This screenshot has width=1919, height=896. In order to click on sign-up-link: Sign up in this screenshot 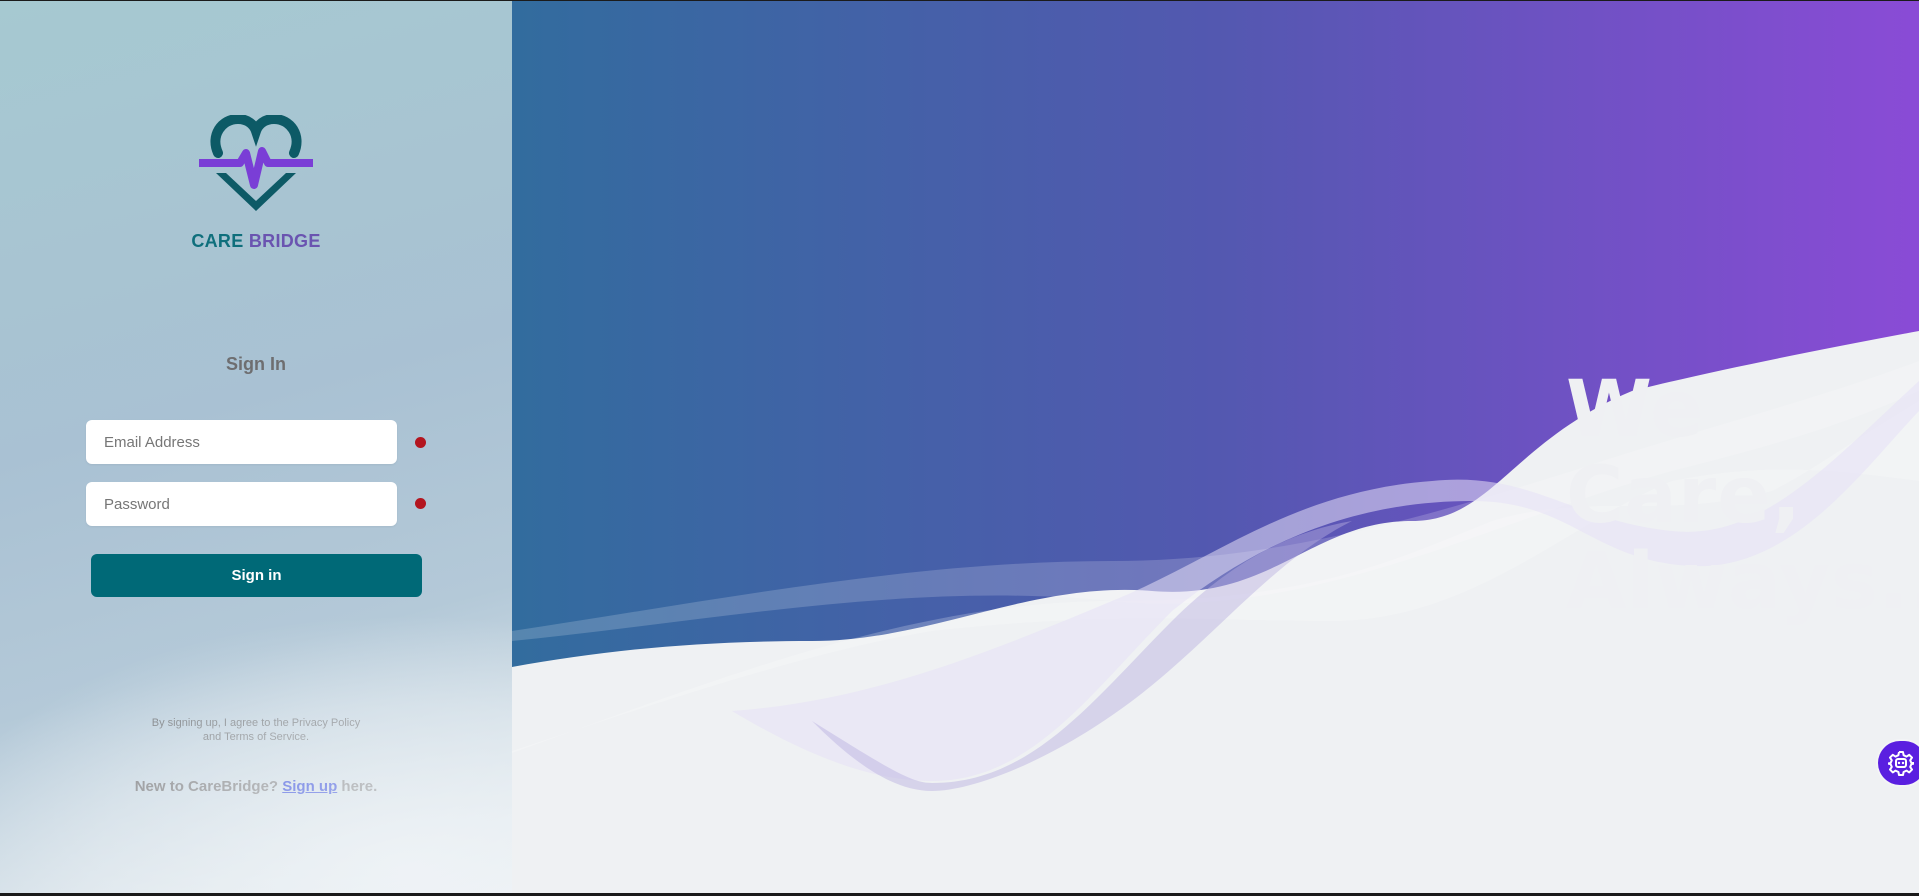, I will do `click(309, 786)`.